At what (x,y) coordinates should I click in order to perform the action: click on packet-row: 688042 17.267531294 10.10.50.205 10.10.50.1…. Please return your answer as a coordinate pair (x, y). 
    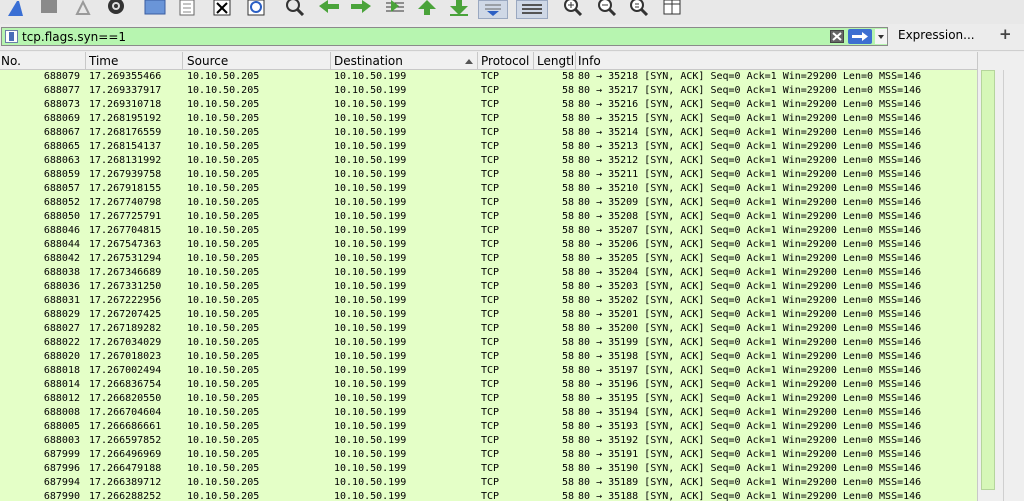
    Looking at the image, I should click on (488, 259).